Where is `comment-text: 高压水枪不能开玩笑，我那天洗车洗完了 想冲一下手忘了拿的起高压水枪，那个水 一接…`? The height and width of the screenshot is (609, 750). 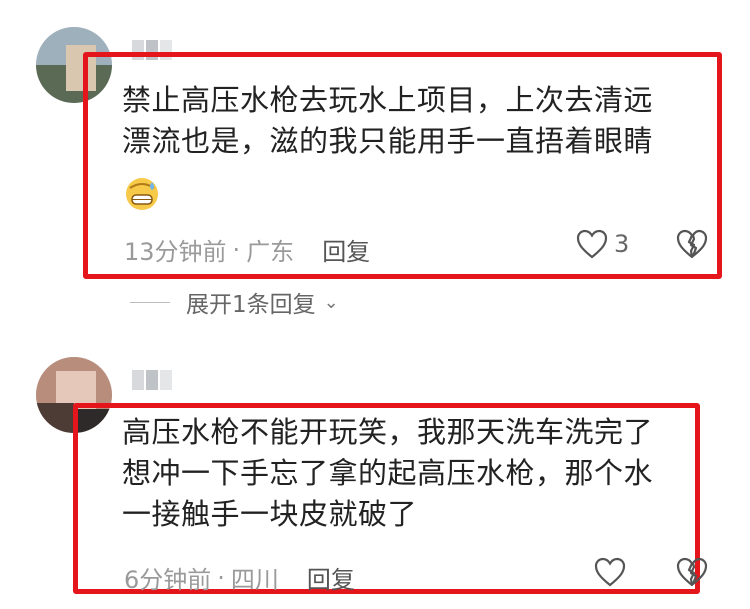
comment-text: 高压水枪不能开玩笑，我那天洗车洗完了 想冲一下手忘了拿的起高压水枪，那个水 一接… is located at coordinates (387, 473).